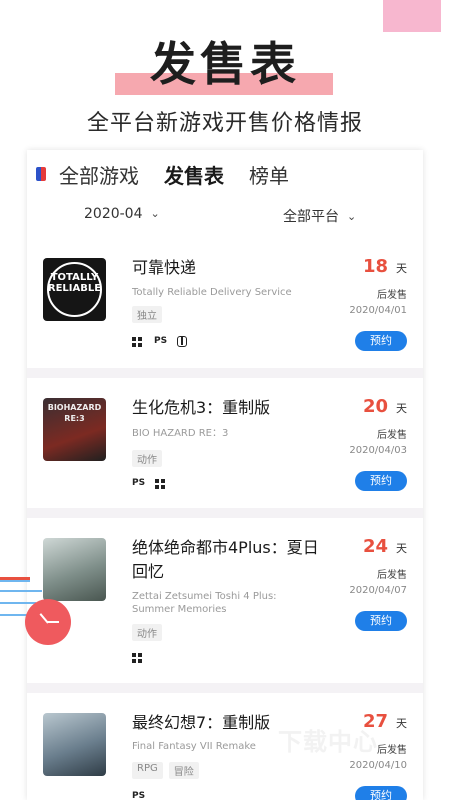 This screenshot has width=450, height=800. Describe the element at coordinates (99, 174) in the screenshot. I see `tab-all-games: 全部游戏` at that location.